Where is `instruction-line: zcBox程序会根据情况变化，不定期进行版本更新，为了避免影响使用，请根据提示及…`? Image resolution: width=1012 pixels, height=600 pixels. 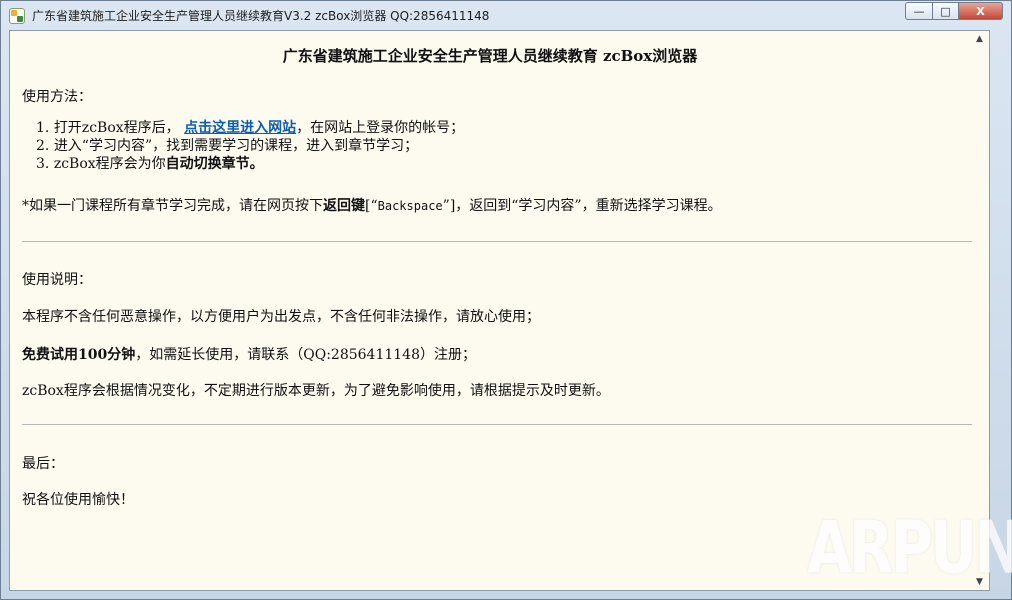
instruction-line: zcBox程序会根据情况变化，不定期进行版本更新，为了避免影响使用，请根据提示及… is located at coordinates (316, 391).